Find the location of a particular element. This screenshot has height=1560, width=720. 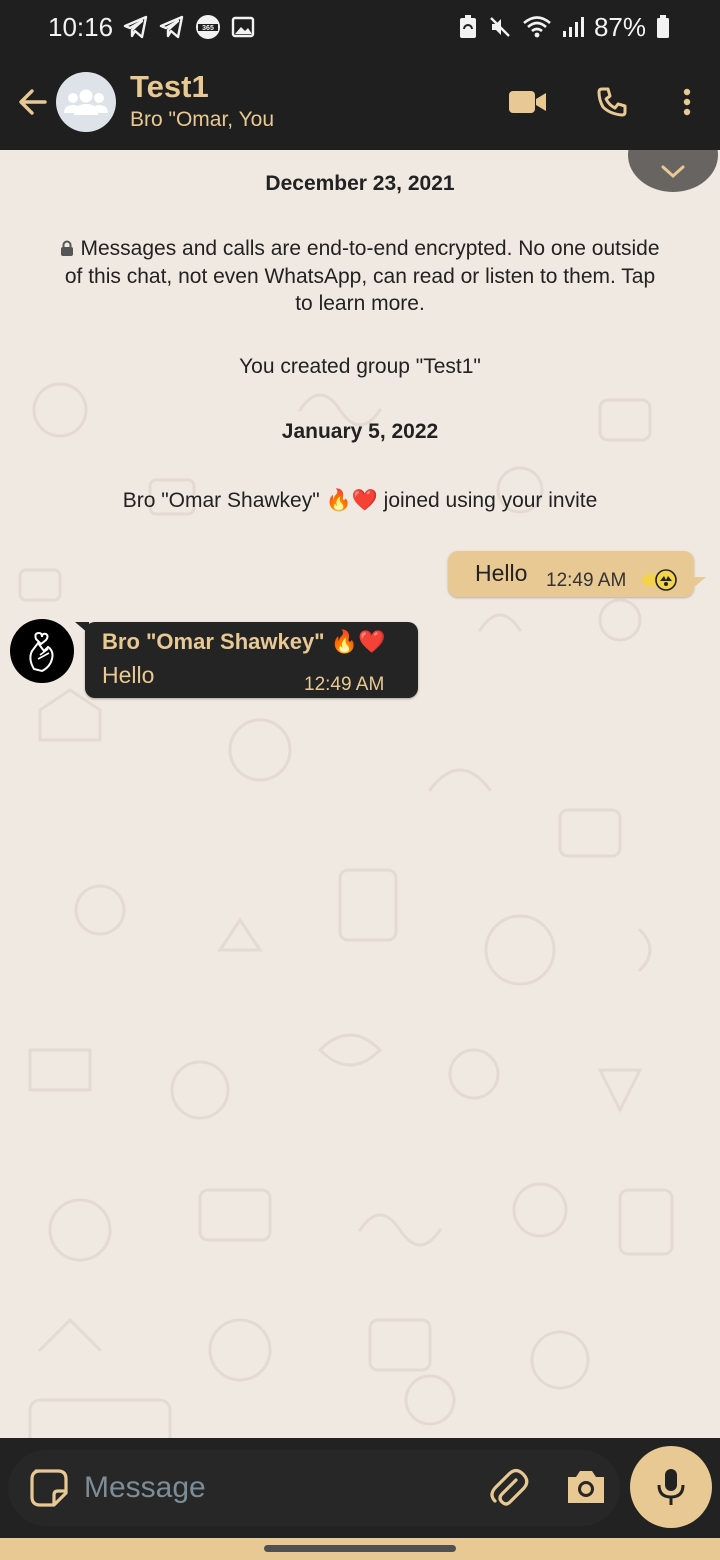

composer-pill is located at coordinates (314, 1488).